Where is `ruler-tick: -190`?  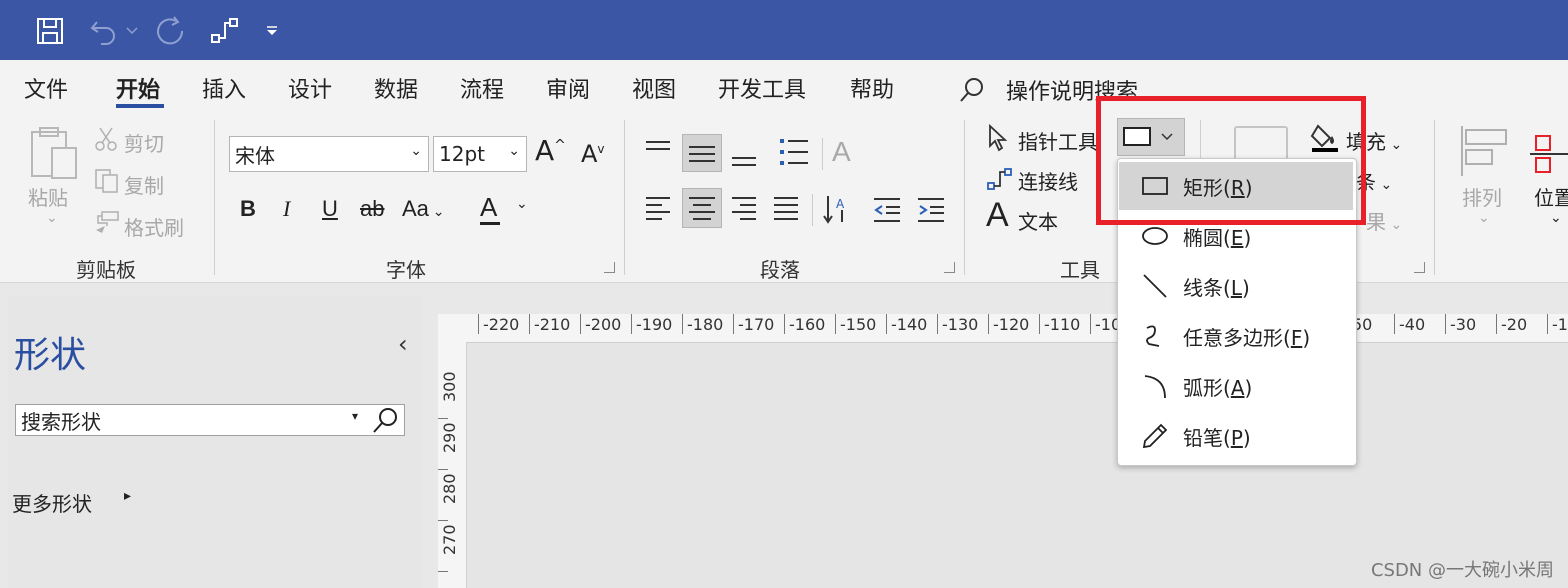 ruler-tick: -190 is located at coordinates (651, 324).